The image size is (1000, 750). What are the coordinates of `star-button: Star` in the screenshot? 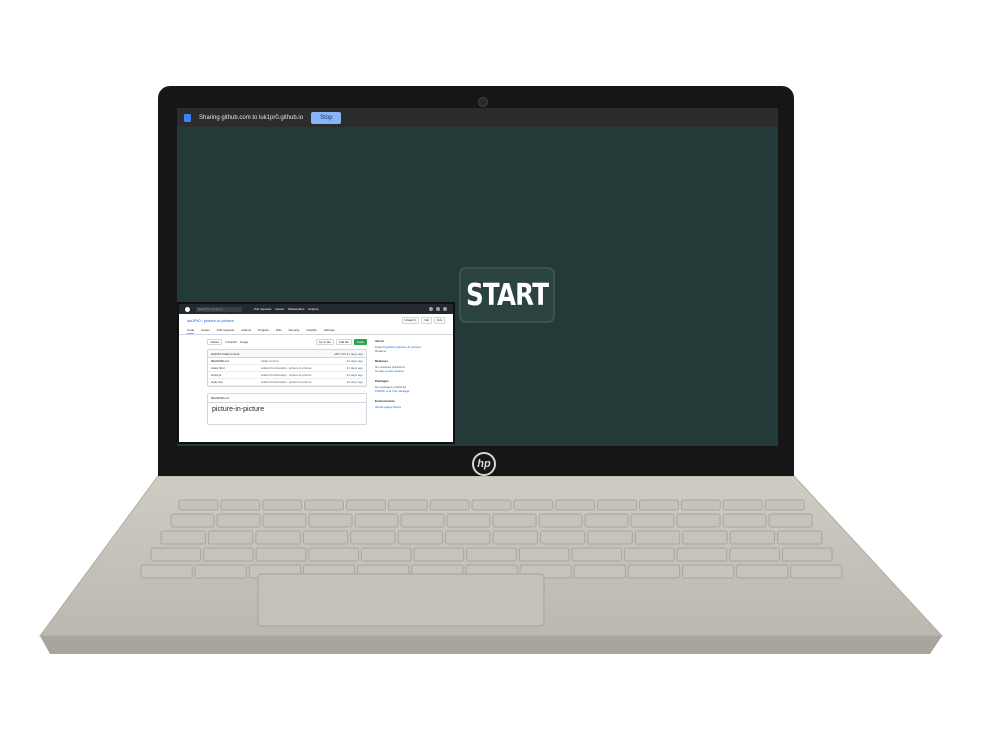 It's located at (426, 320).